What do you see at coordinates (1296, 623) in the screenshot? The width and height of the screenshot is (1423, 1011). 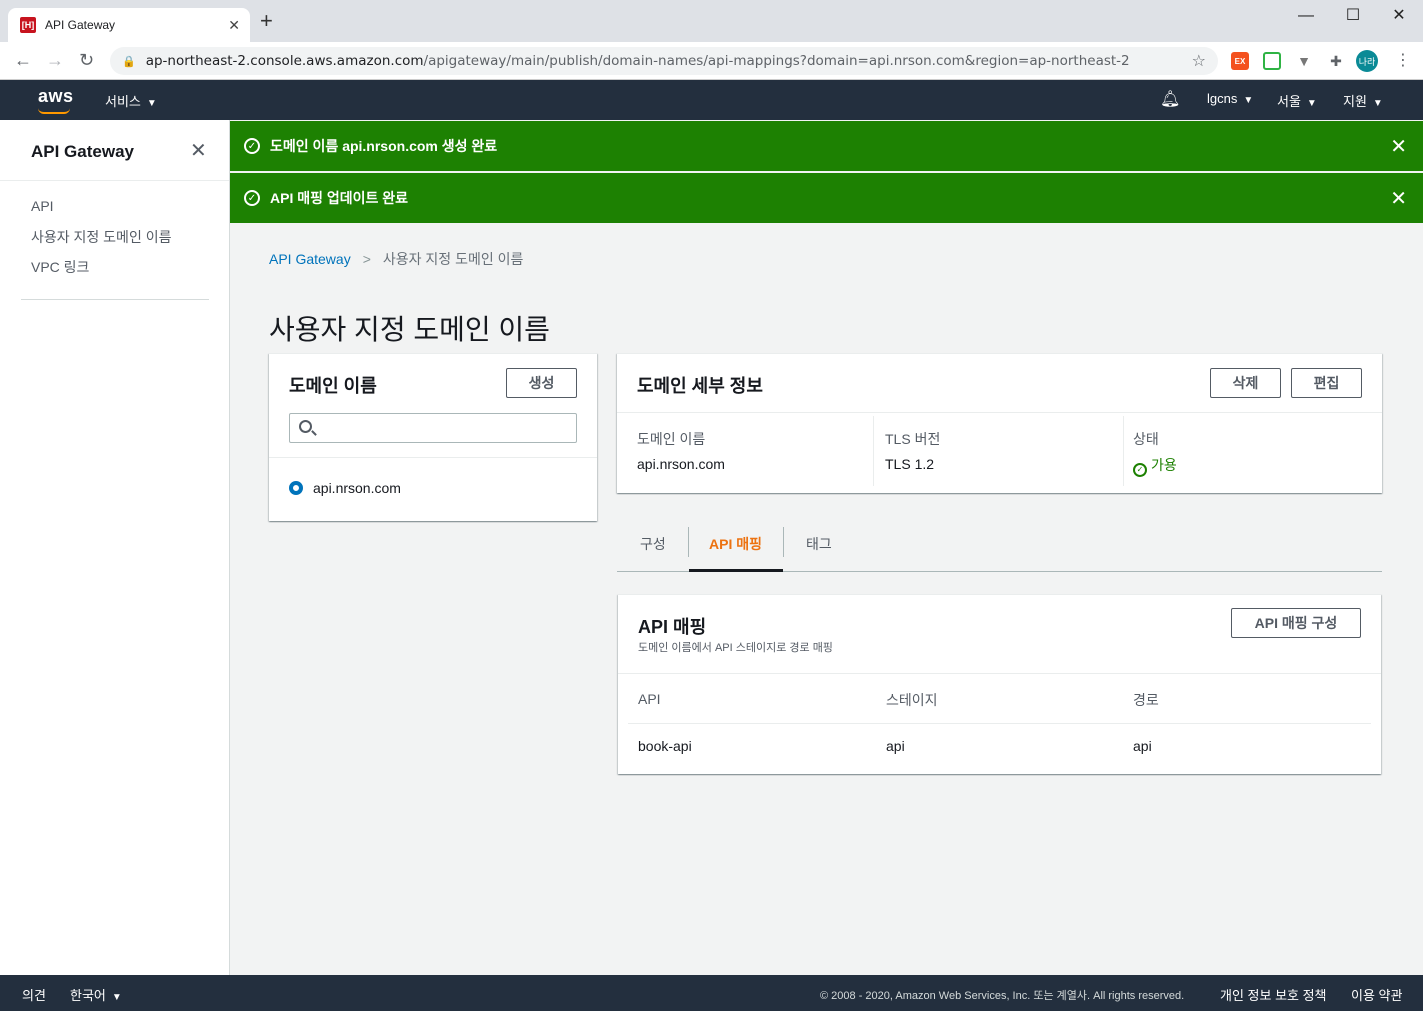 I see `configure-api-mappings-button: API 매핑 구성` at bounding box center [1296, 623].